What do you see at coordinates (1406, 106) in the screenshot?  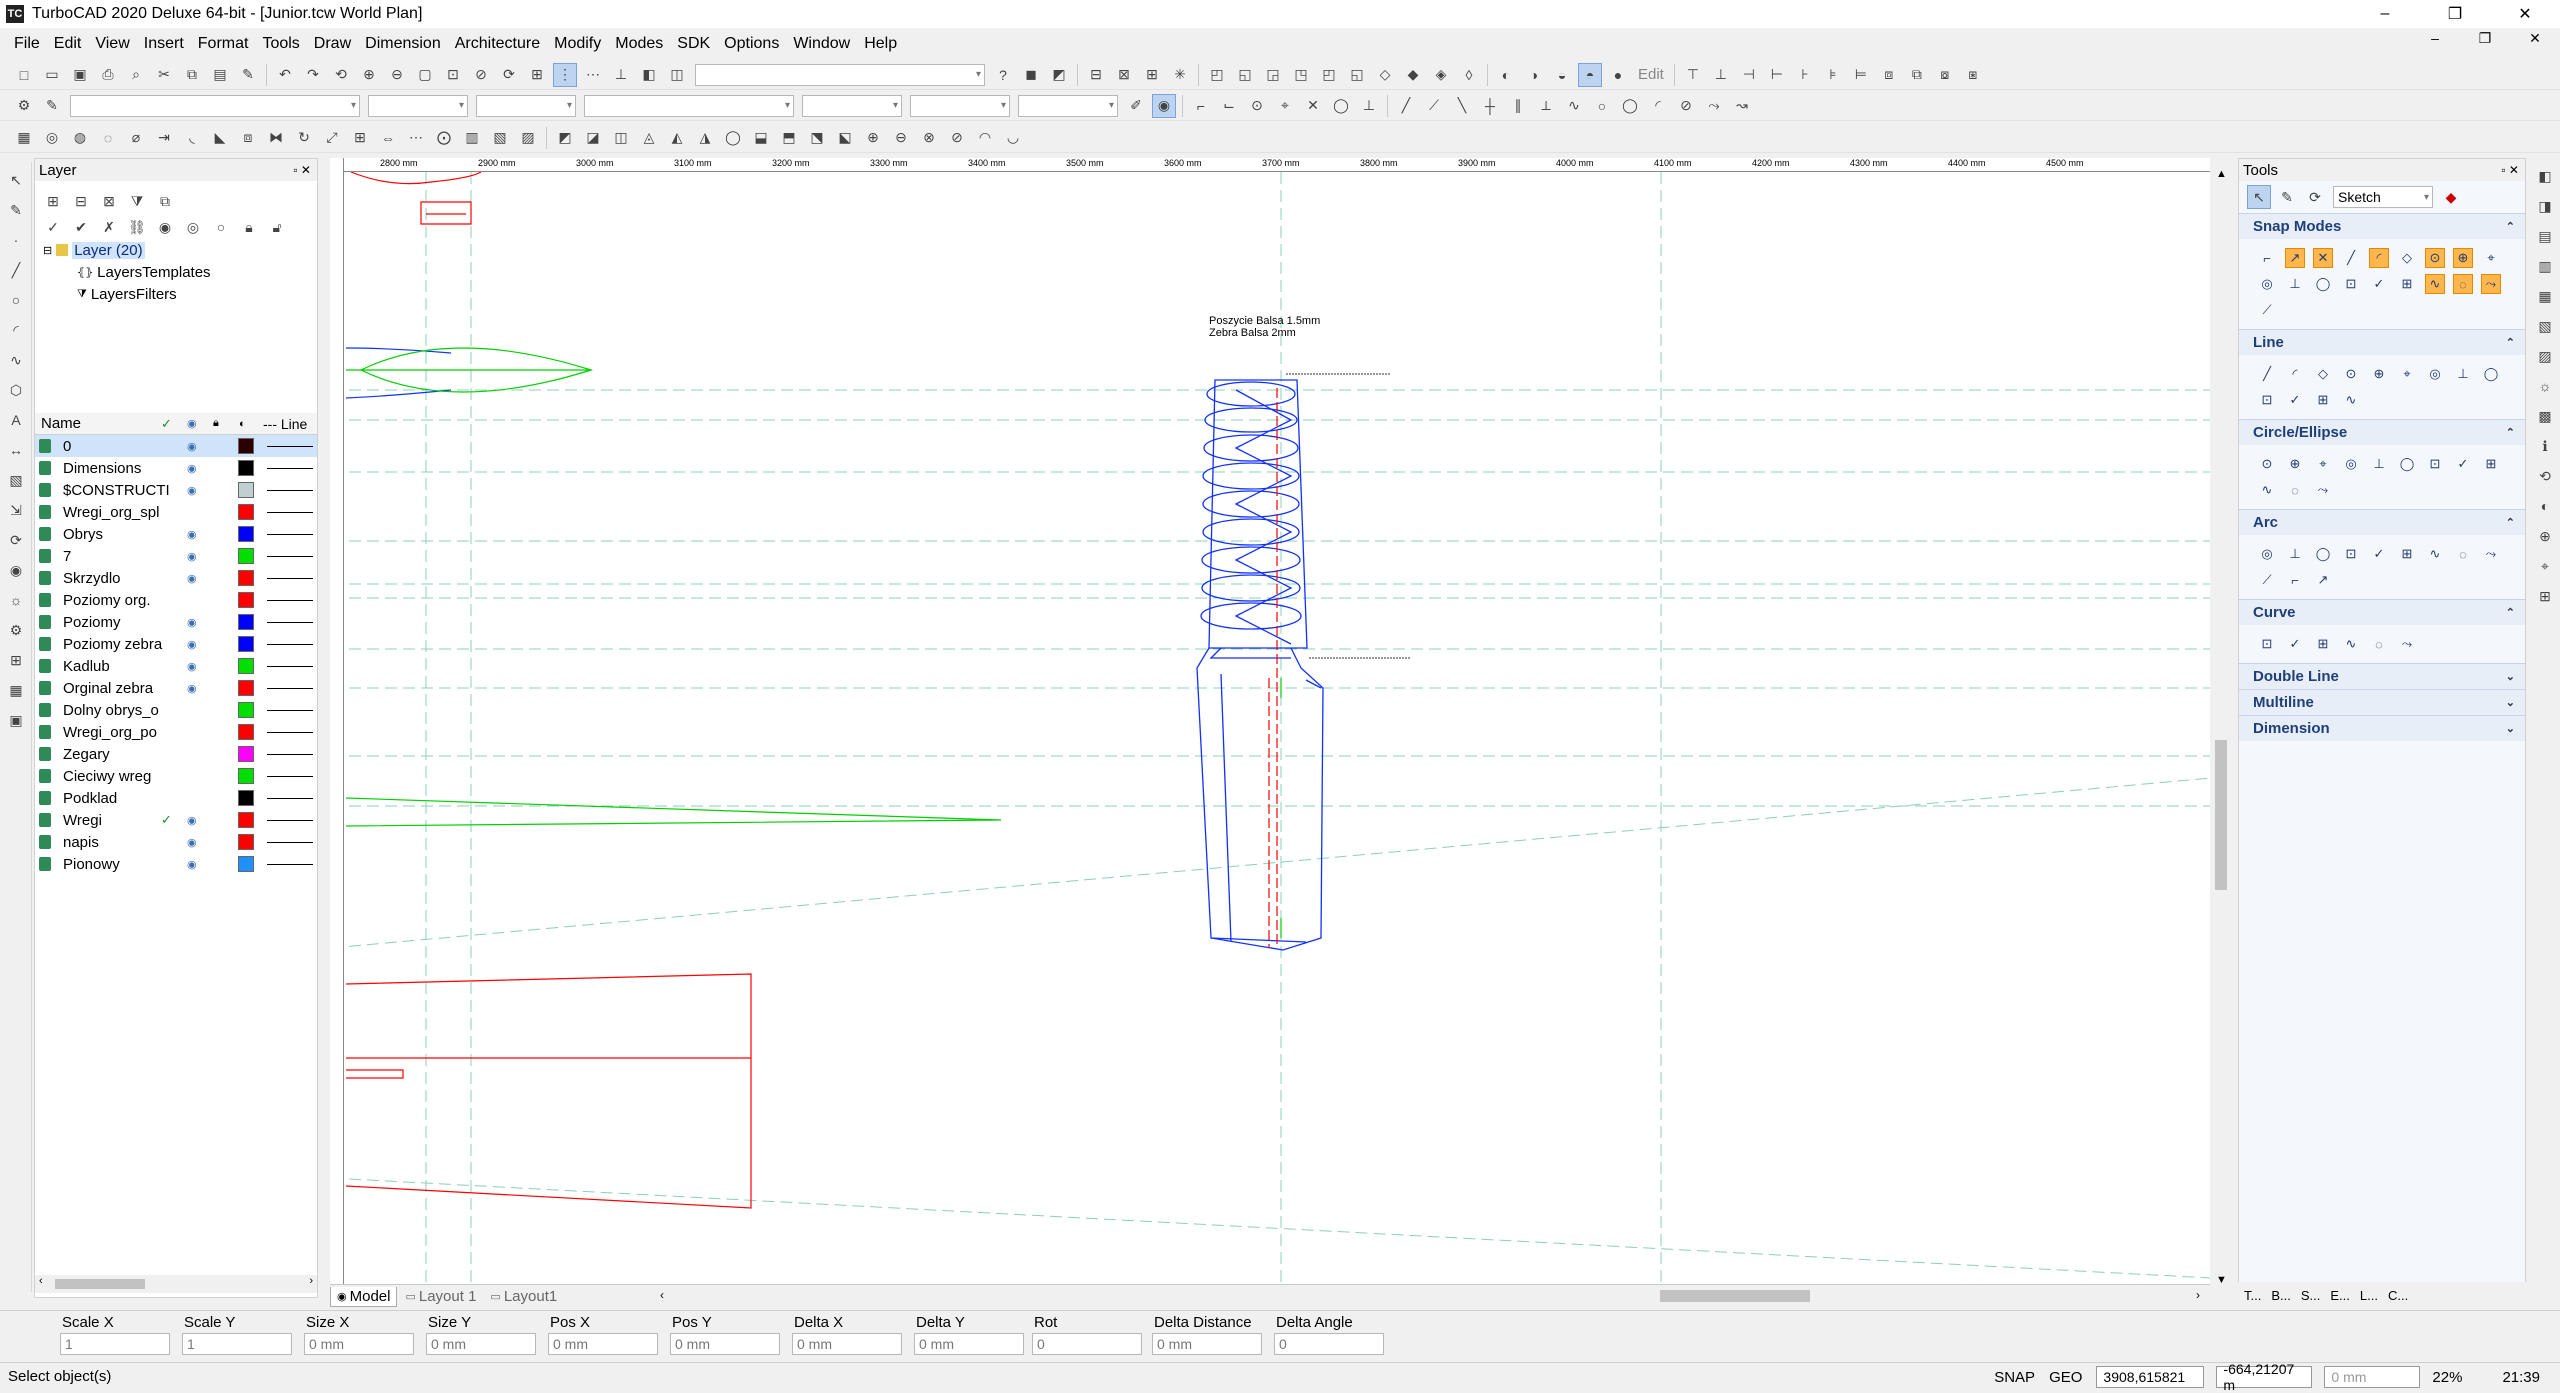 I see `line-tool-icon: ╱` at bounding box center [1406, 106].